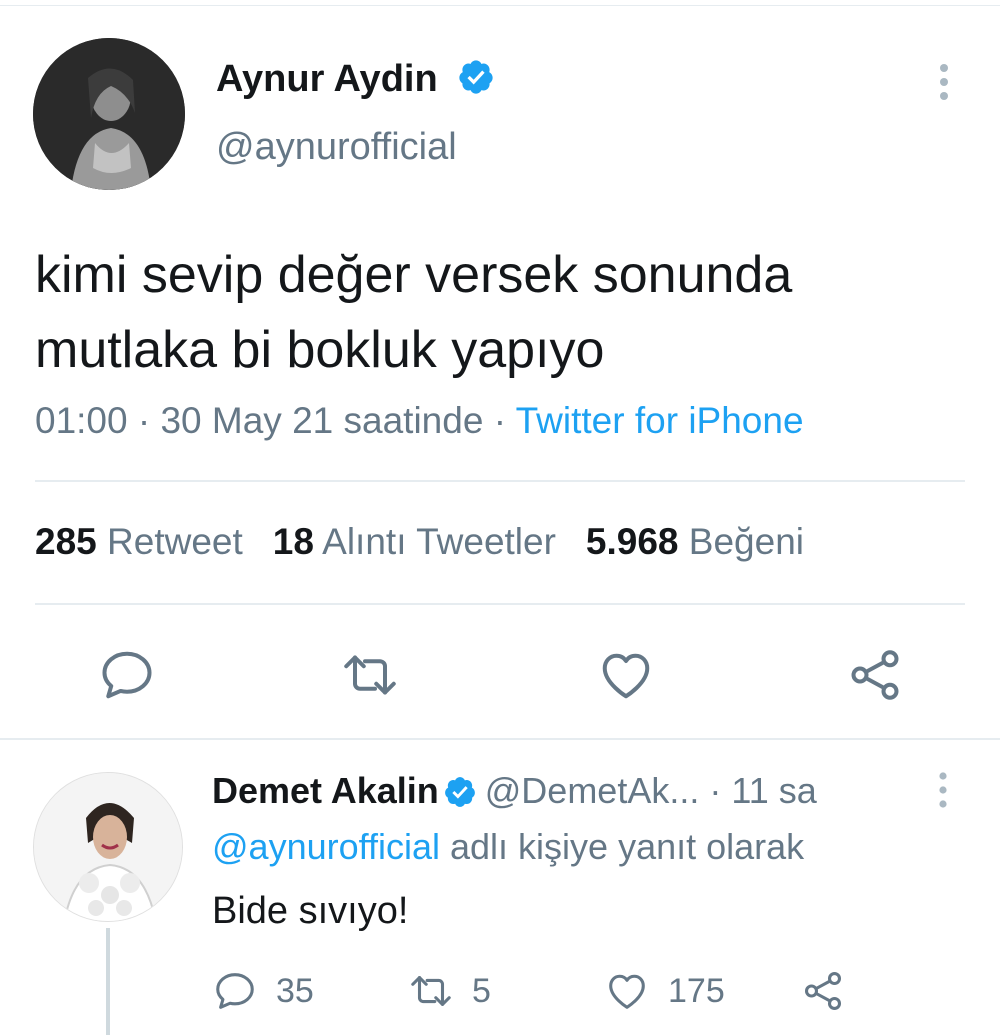 The image size is (1000, 1035). Describe the element at coordinates (293, 541) in the screenshot. I see `quote-count: 18` at that location.